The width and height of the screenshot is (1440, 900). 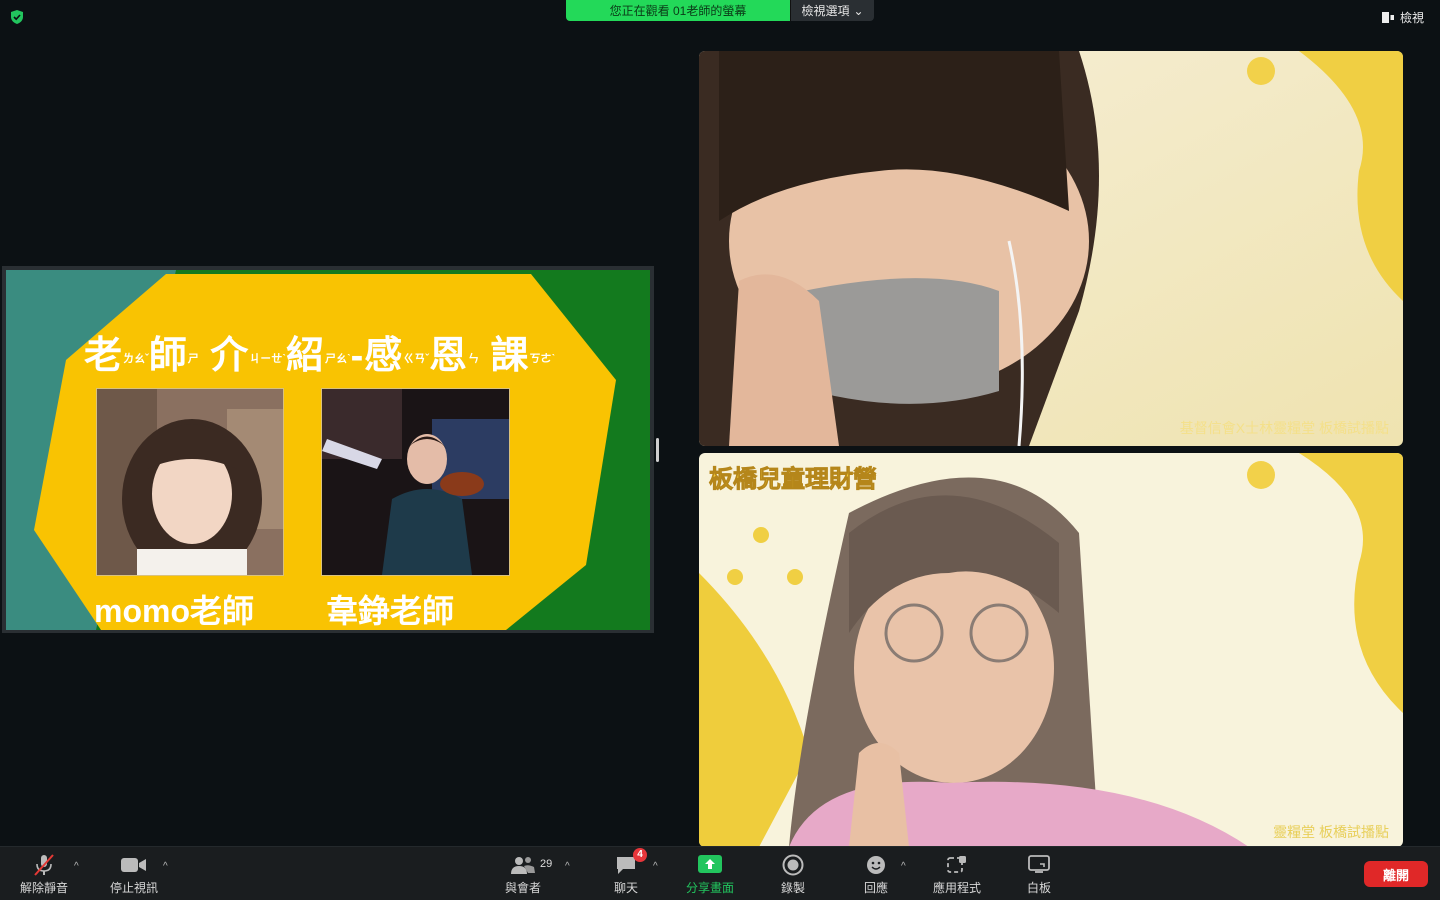 What do you see at coordinates (793, 888) in the screenshot?
I see `record-label: 錄製` at bounding box center [793, 888].